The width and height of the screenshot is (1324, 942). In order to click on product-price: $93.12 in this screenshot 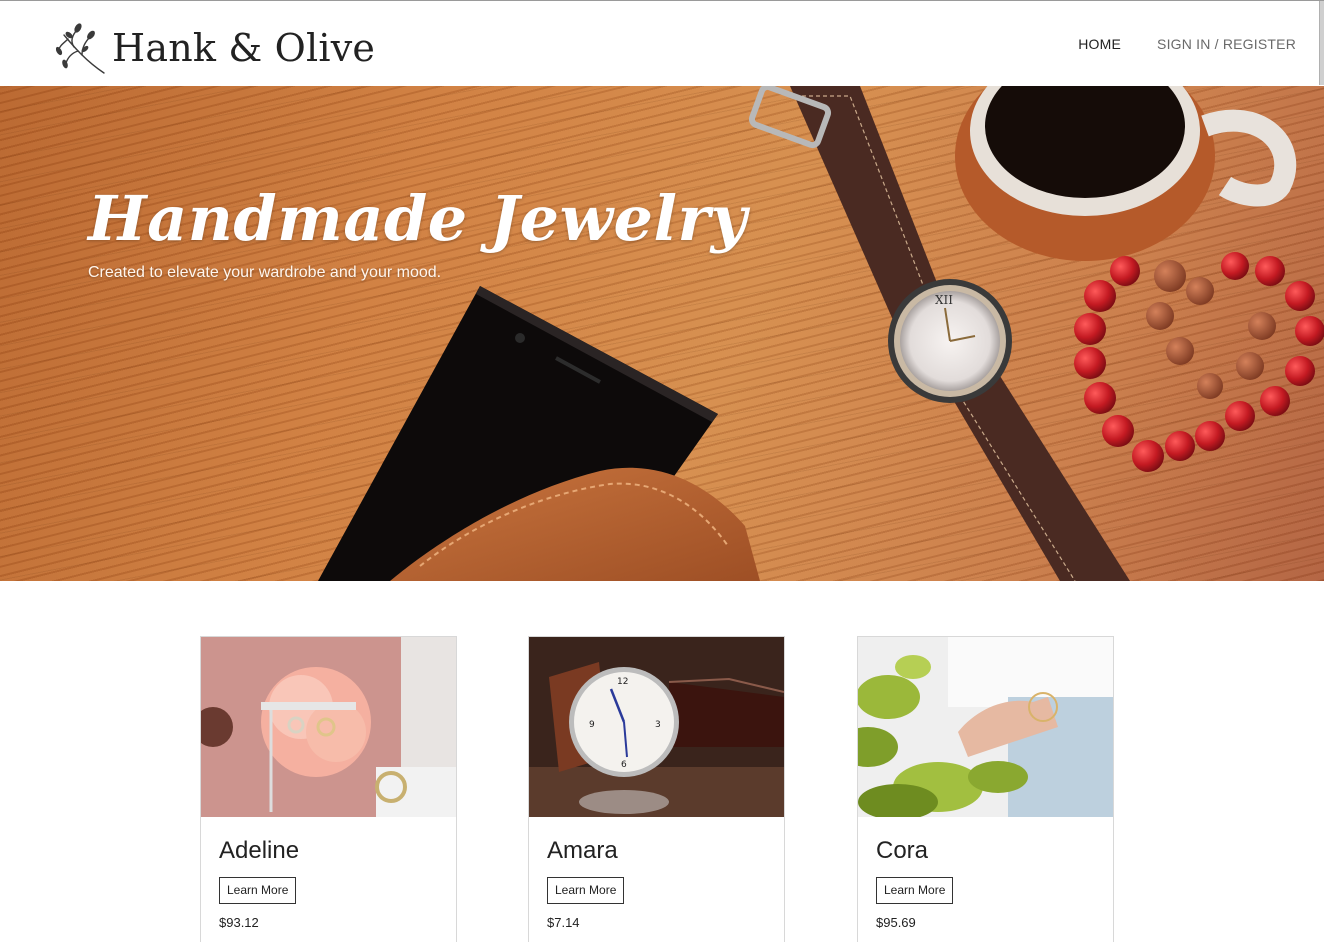, I will do `click(239, 922)`.